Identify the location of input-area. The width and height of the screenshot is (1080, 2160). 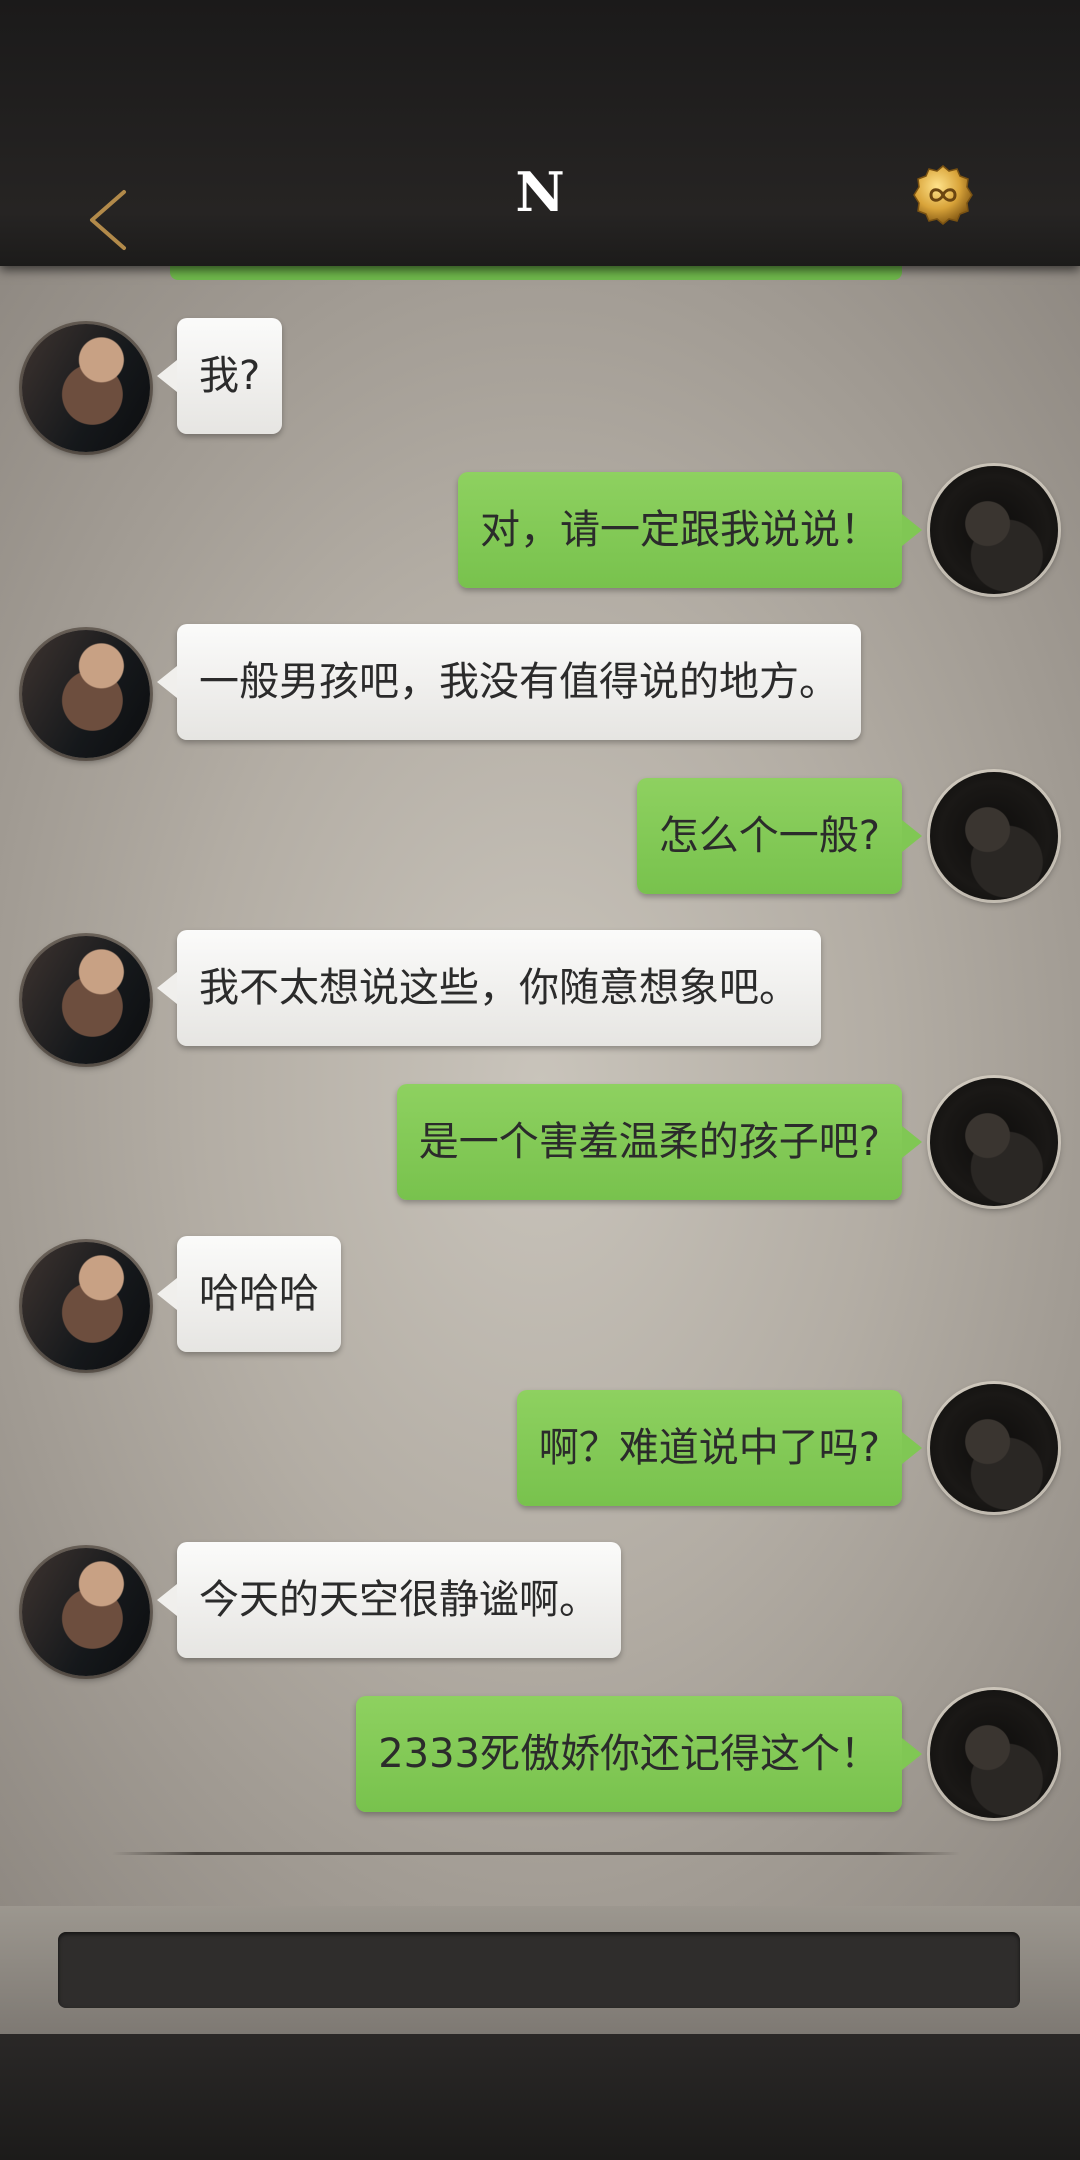
(540, 1970).